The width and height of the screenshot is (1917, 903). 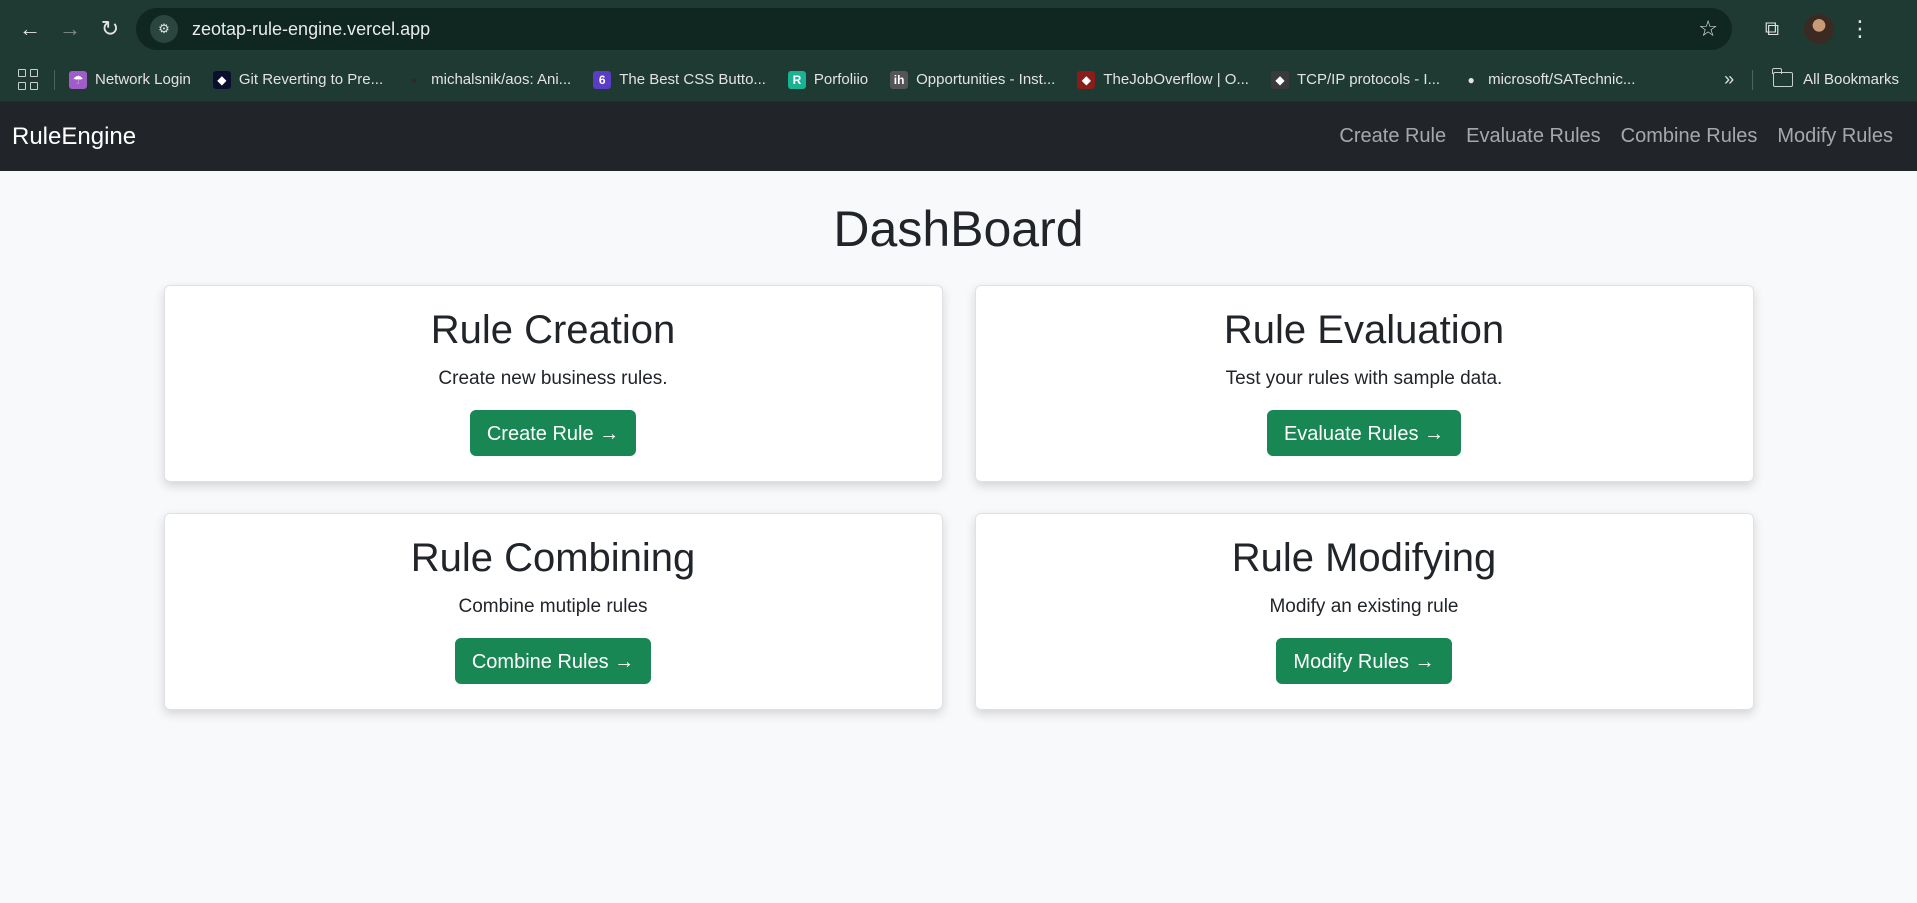 What do you see at coordinates (899, 79) in the screenshot?
I see `ih-icon: ih` at bounding box center [899, 79].